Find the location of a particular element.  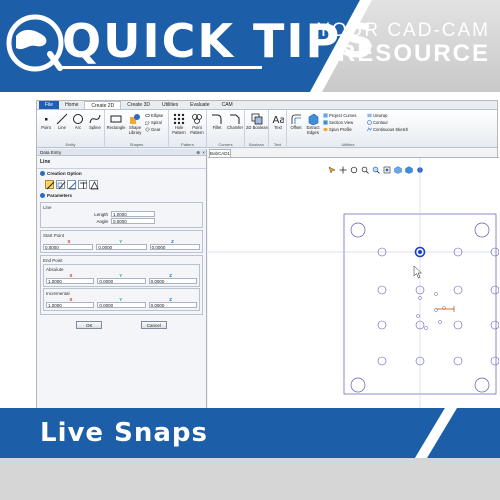

absolute-y-field: 0.0000 is located at coordinates (121, 281).